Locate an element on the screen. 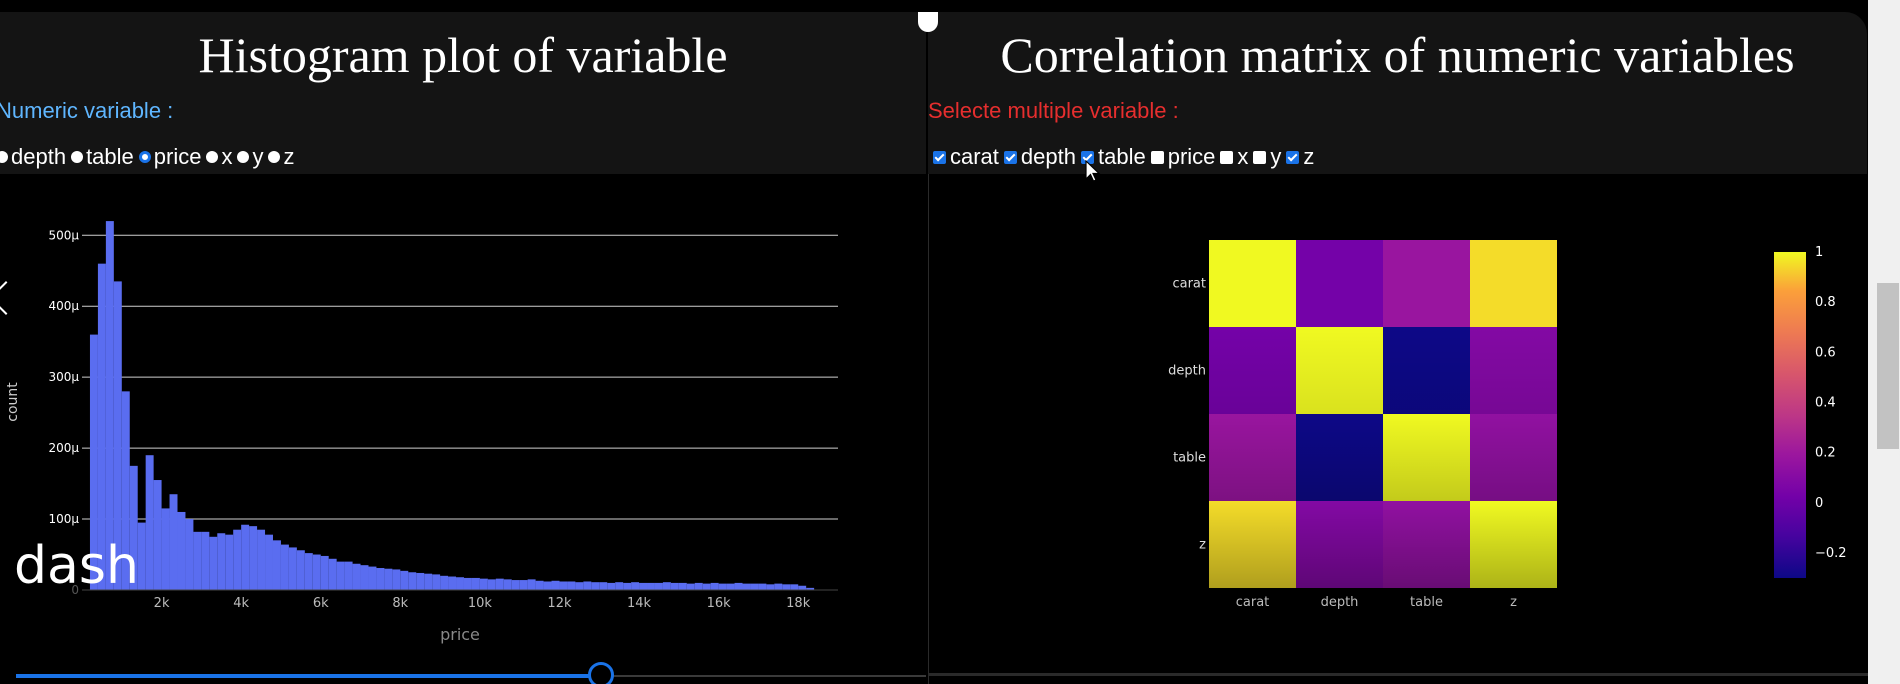 This screenshot has width=1900, height=684. radio-label: y is located at coordinates (258, 156).